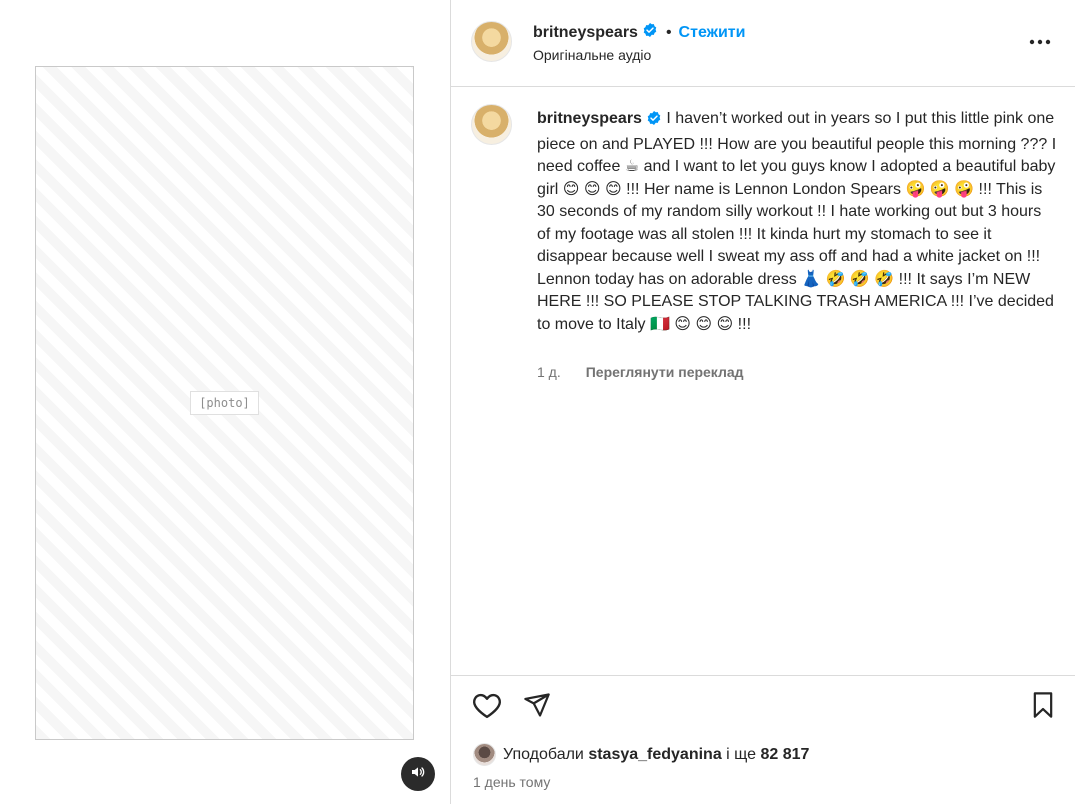  I want to click on liker-avatar, so click(484, 754).